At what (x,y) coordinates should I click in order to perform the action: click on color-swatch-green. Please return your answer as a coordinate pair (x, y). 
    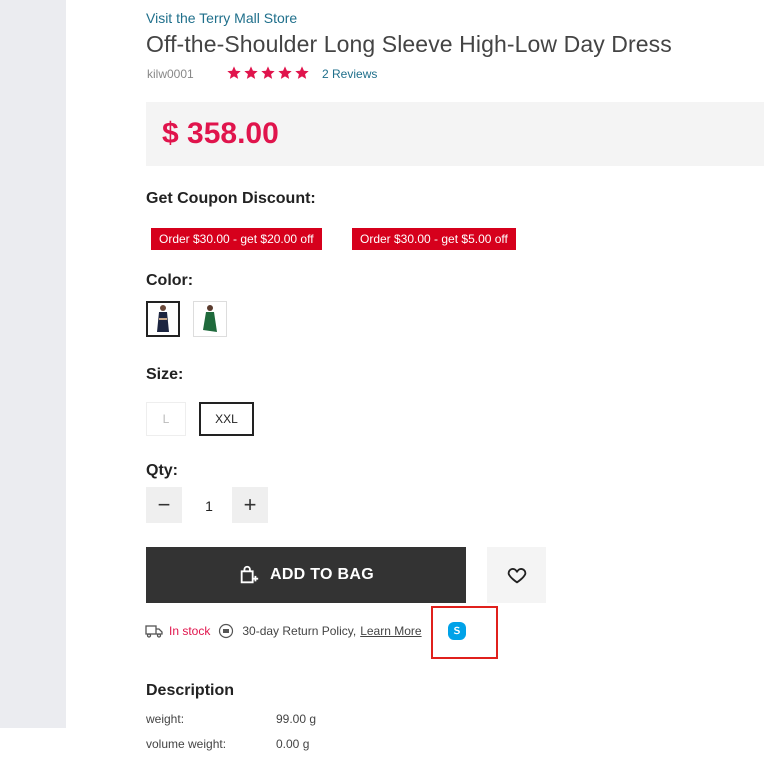
    Looking at the image, I should click on (210, 319).